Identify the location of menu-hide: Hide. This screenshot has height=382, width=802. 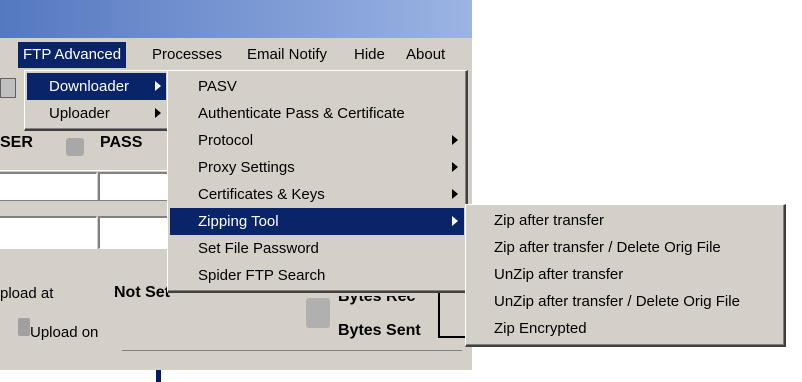
(369, 55).